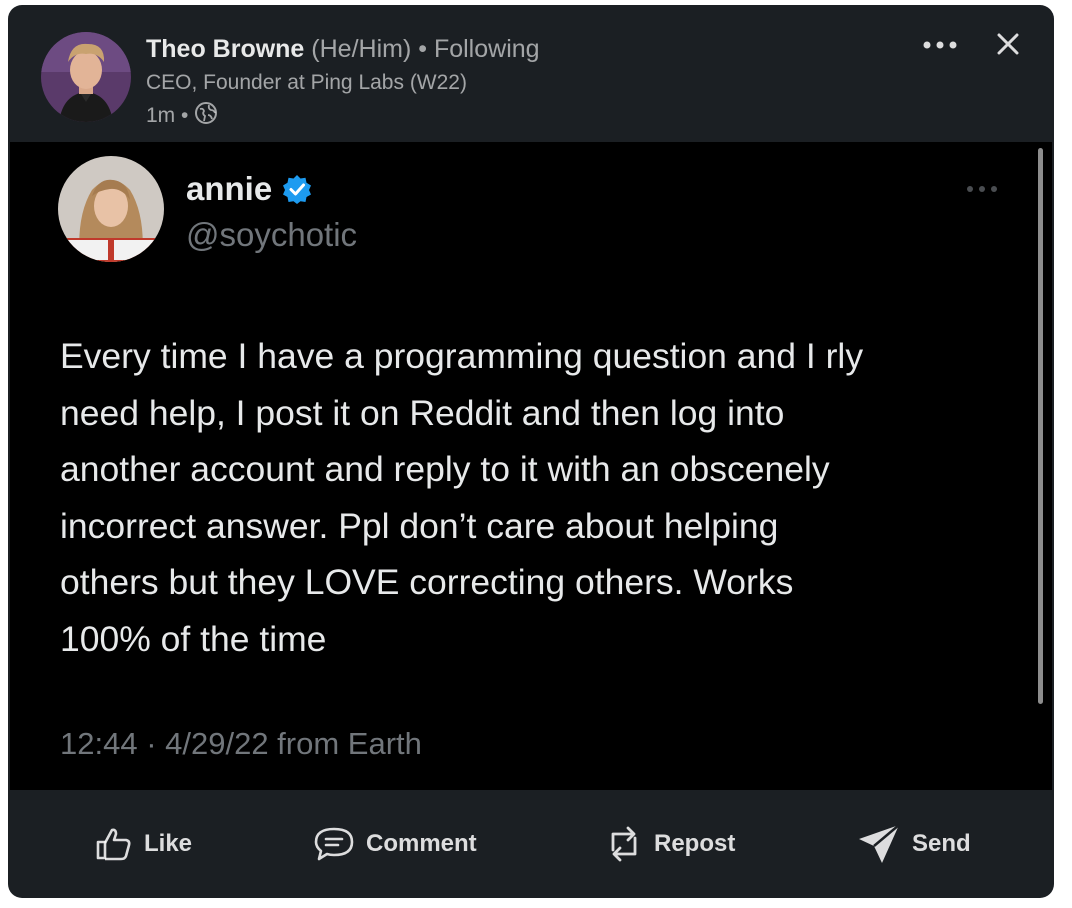 This screenshot has width=1072, height=908. I want to click on post-timestamp-row: 1m •, so click(182, 116).